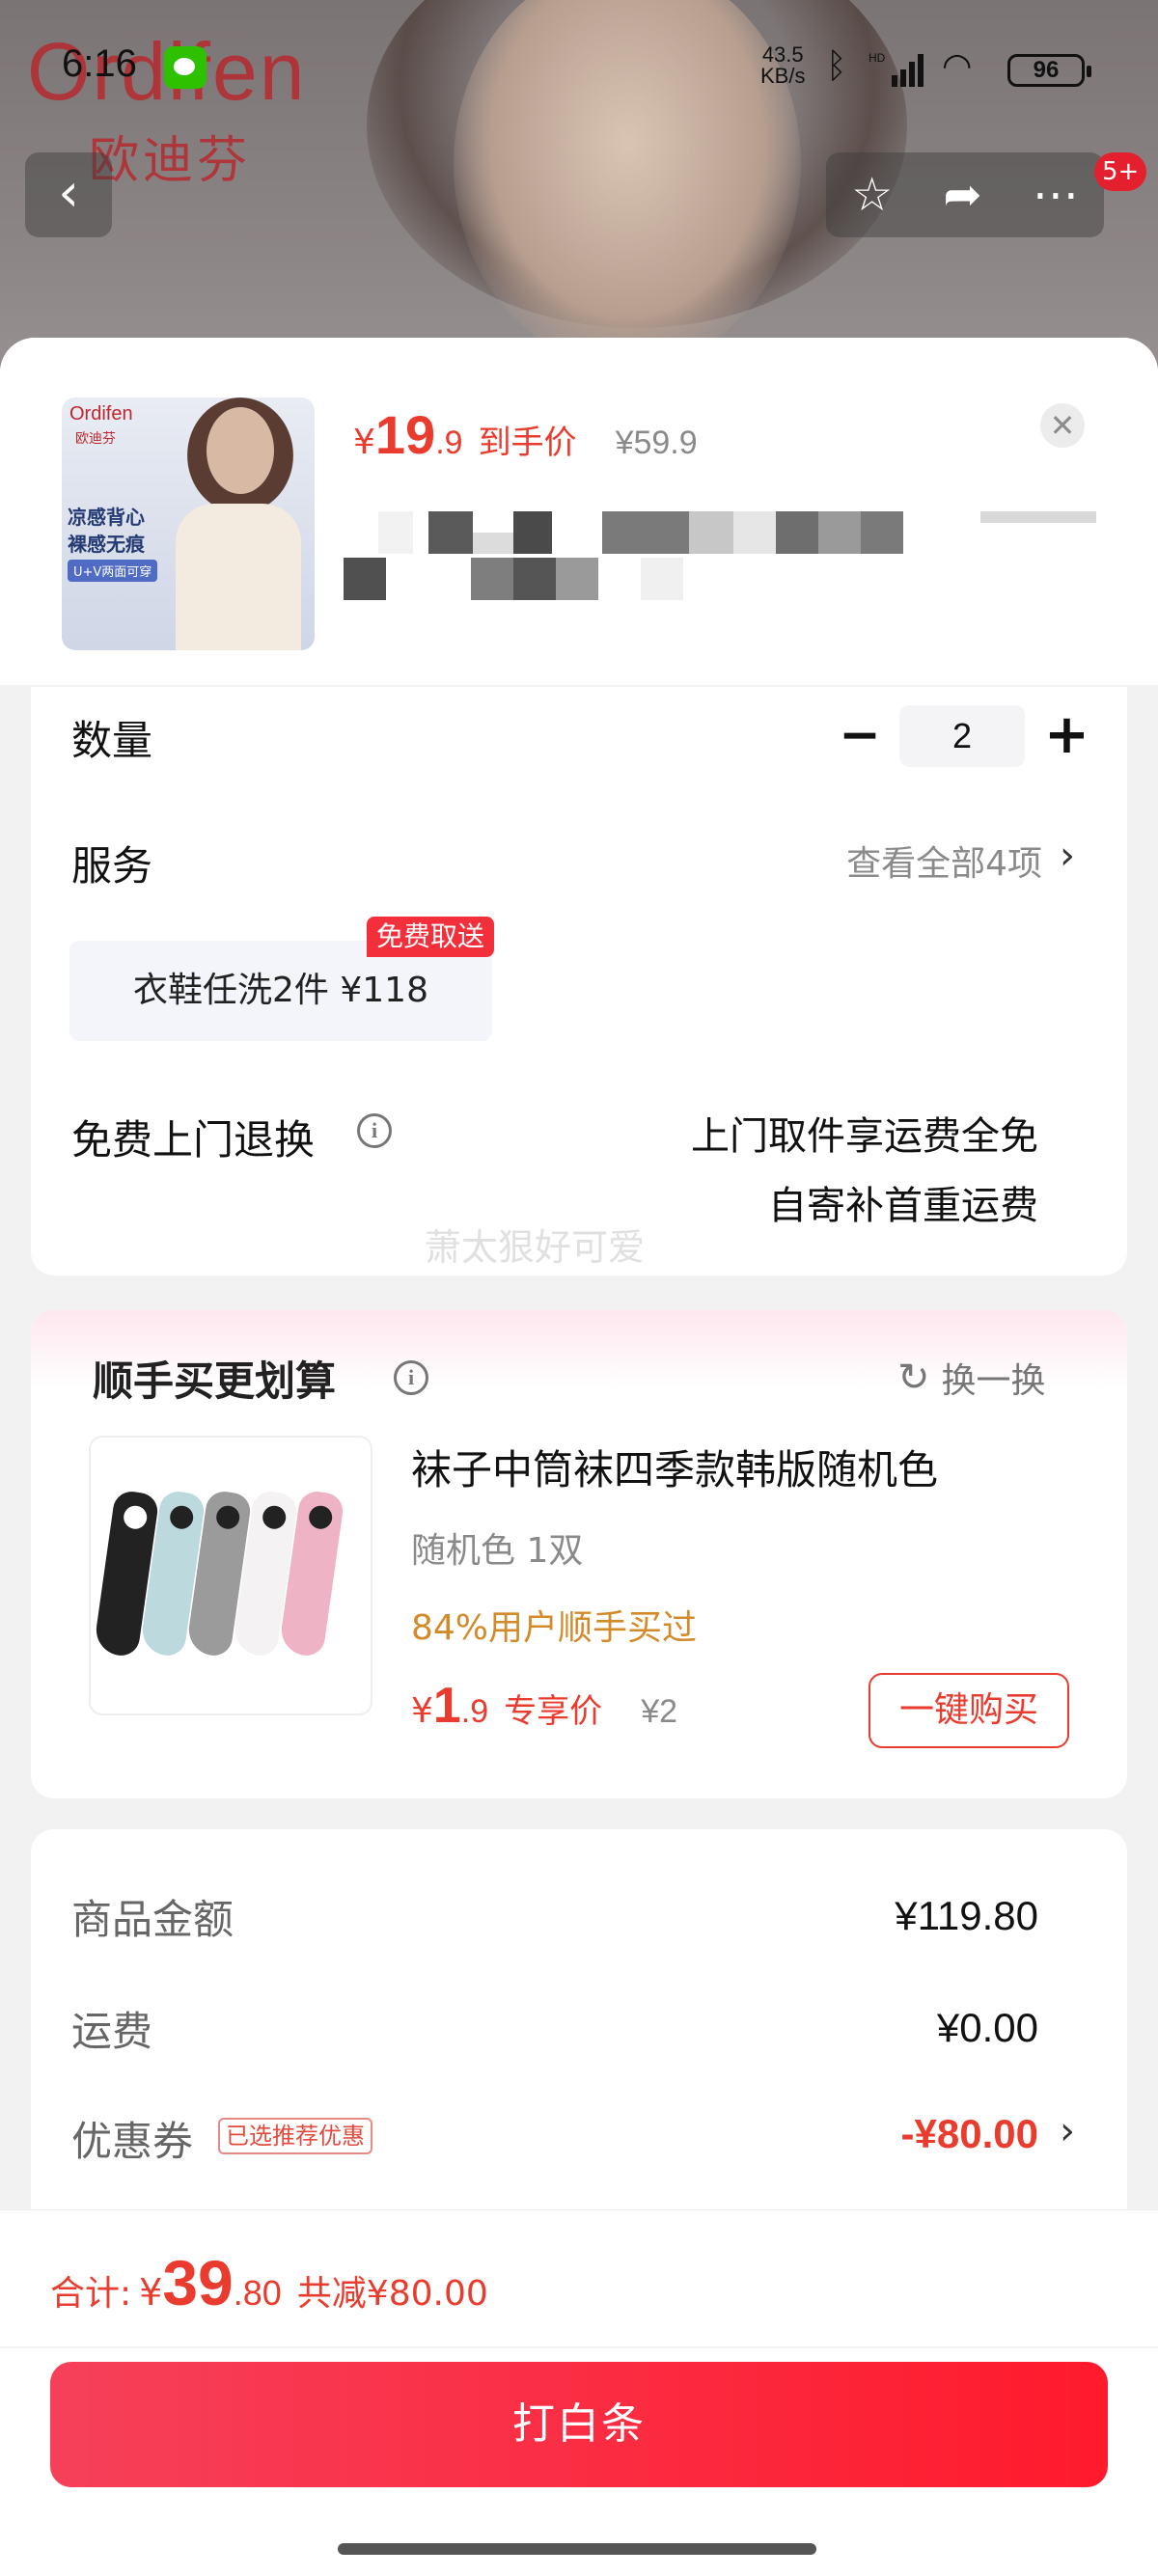  Describe the element at coordinates (1067, 856) in the screenshot. I see `chevron-right-icon: ›` at that location.